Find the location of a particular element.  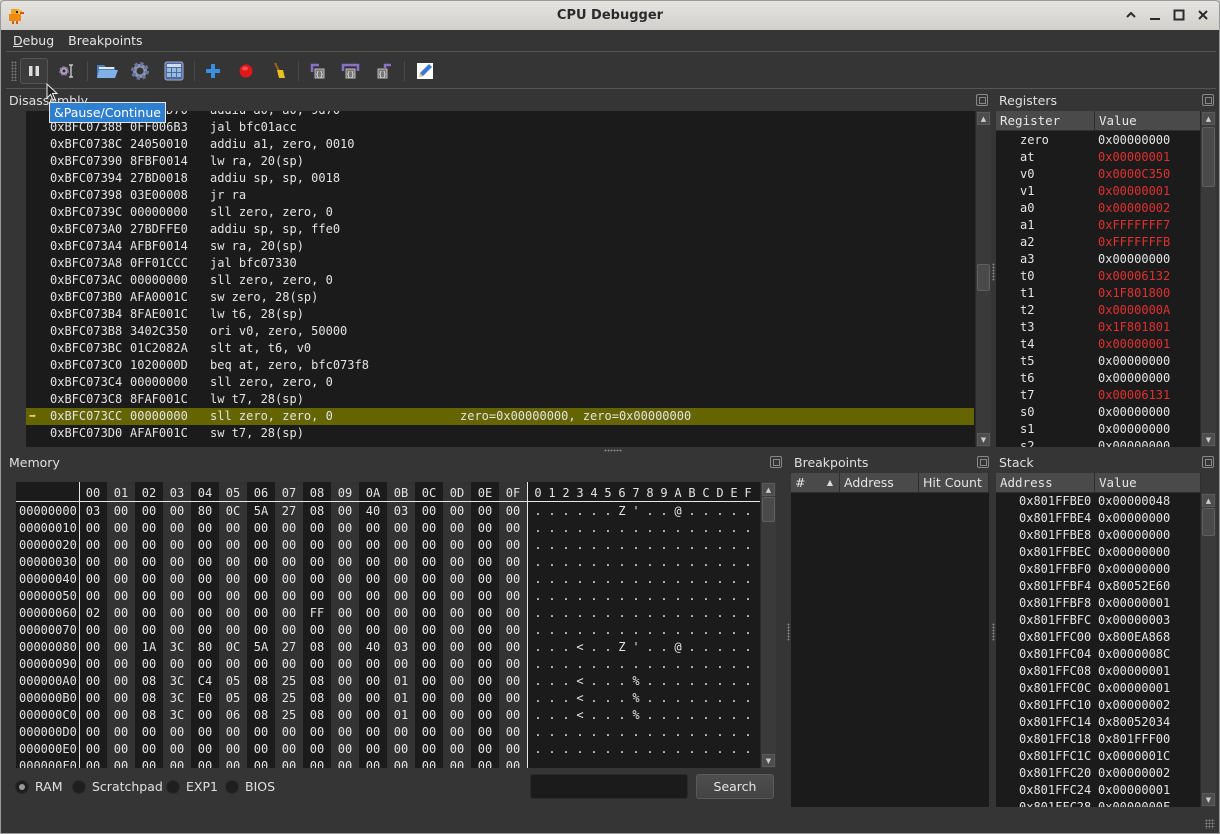

open-button is located at coordinates (107, 71).